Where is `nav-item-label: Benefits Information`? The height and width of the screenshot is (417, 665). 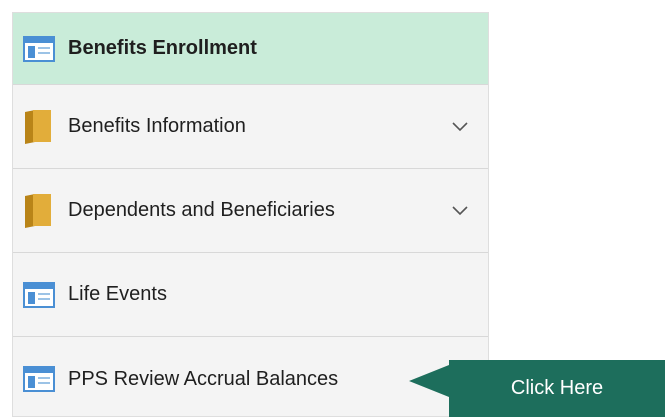
nav-item-label: Benefits Information is located at coordinates (157, 126).